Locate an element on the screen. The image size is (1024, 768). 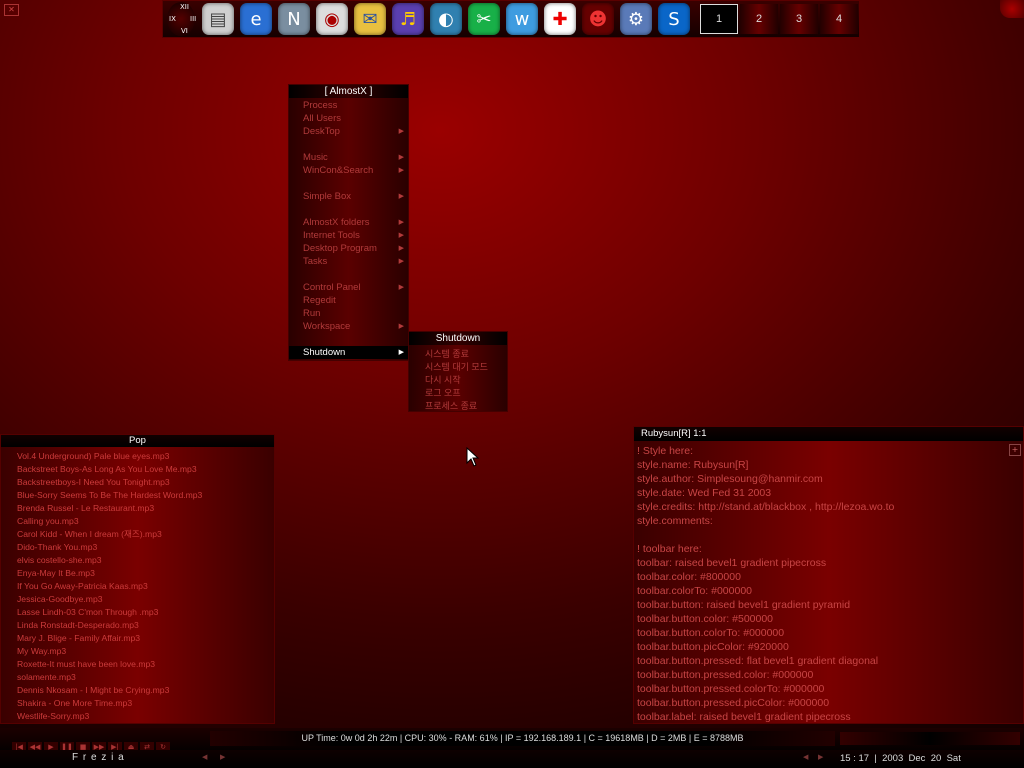
playlist-item: Enya-May It Be.mp3 is located at coordinates (137, 573).